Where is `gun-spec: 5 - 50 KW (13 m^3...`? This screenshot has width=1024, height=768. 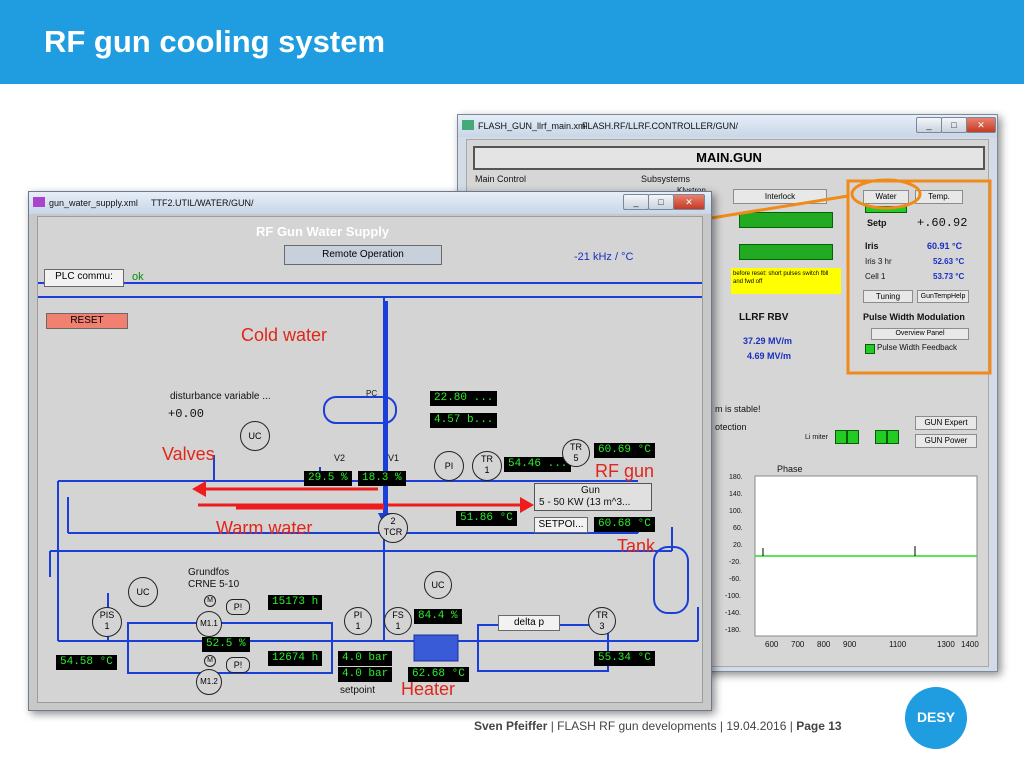 gun-spec: 5 - 50 KW (13 m^3... is located at coordinates (585, 502).